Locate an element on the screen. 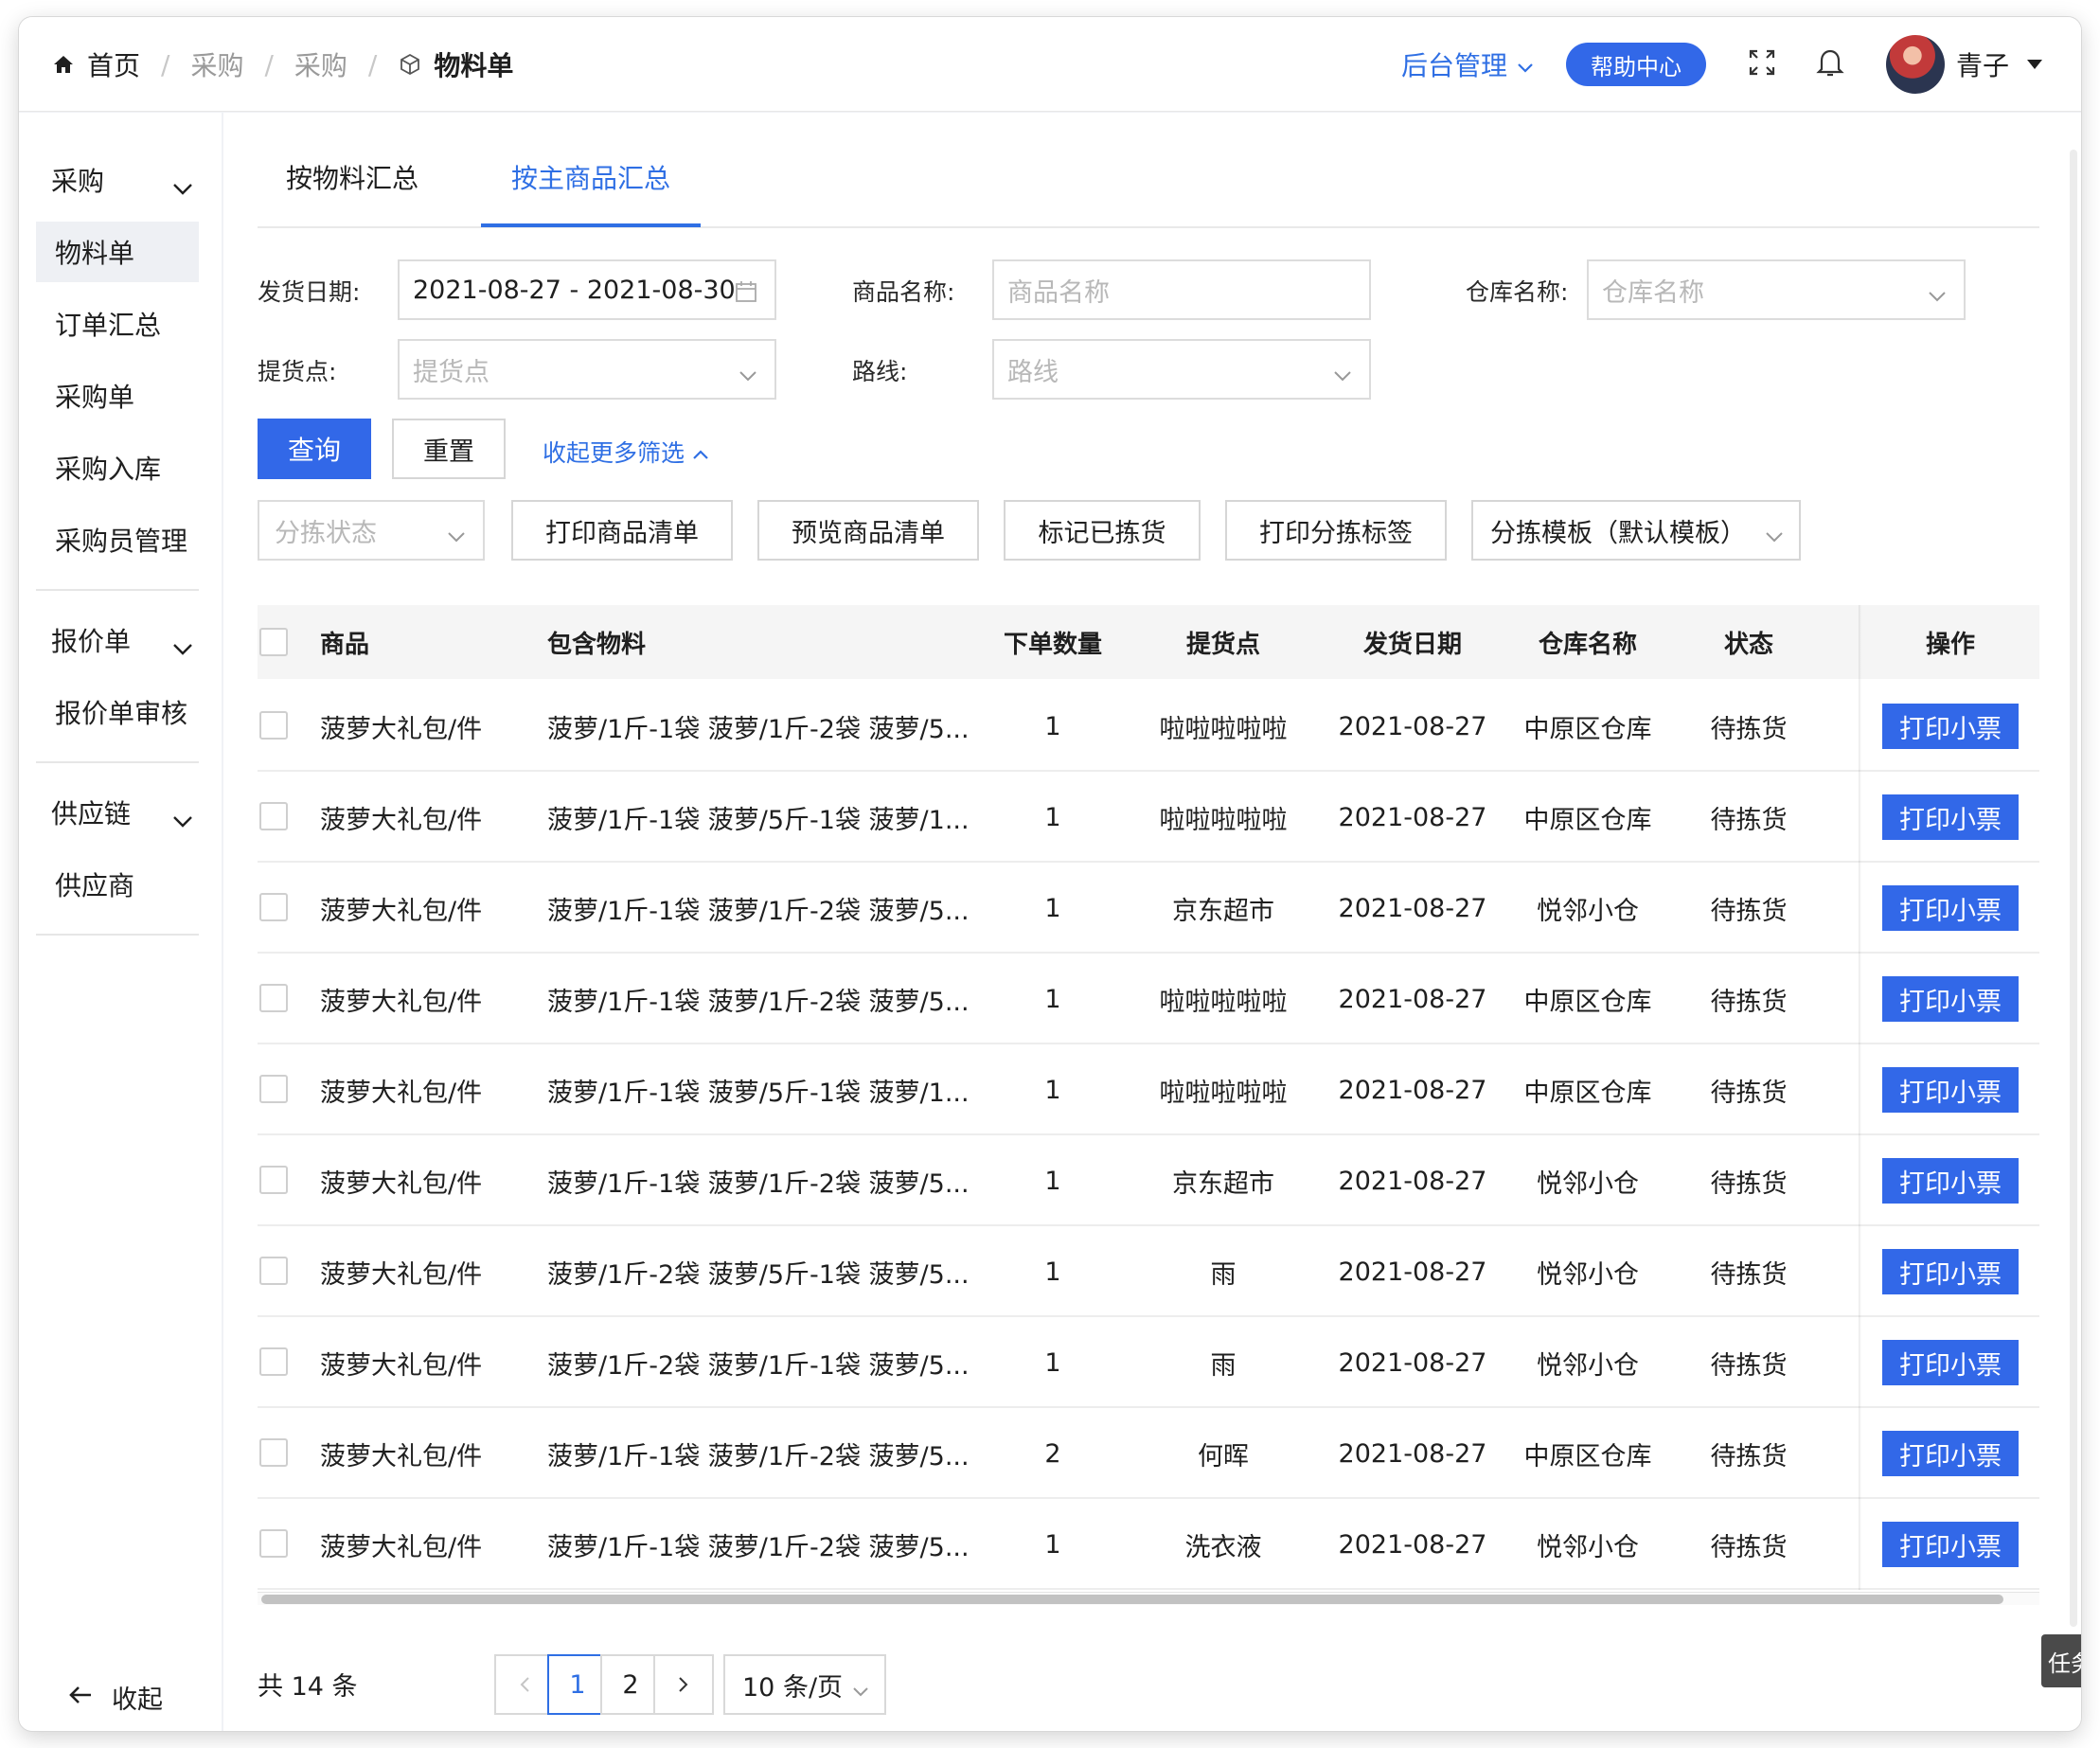 The height and width of the screenshot is (1748, 2100). cell-status: 待拣货 is located at coordinates (1749, 1274).